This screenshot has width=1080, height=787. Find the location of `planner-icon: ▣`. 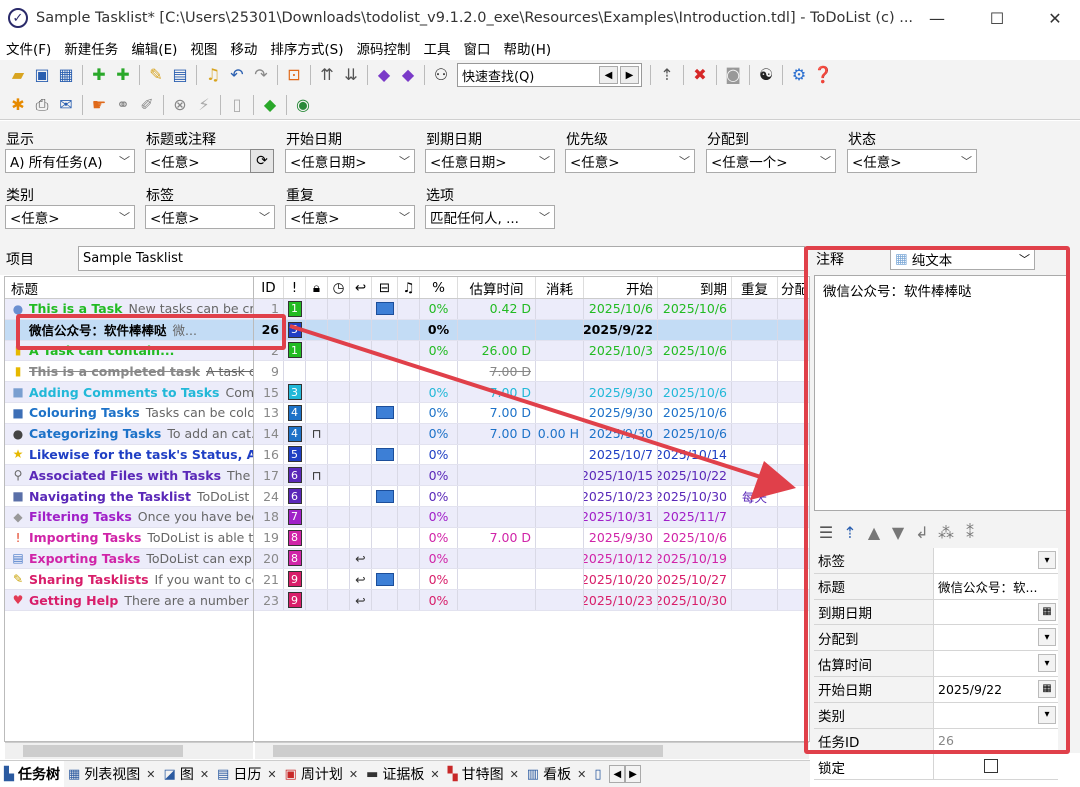

planner-icon: ▣ is located at coordinates (290, 774).